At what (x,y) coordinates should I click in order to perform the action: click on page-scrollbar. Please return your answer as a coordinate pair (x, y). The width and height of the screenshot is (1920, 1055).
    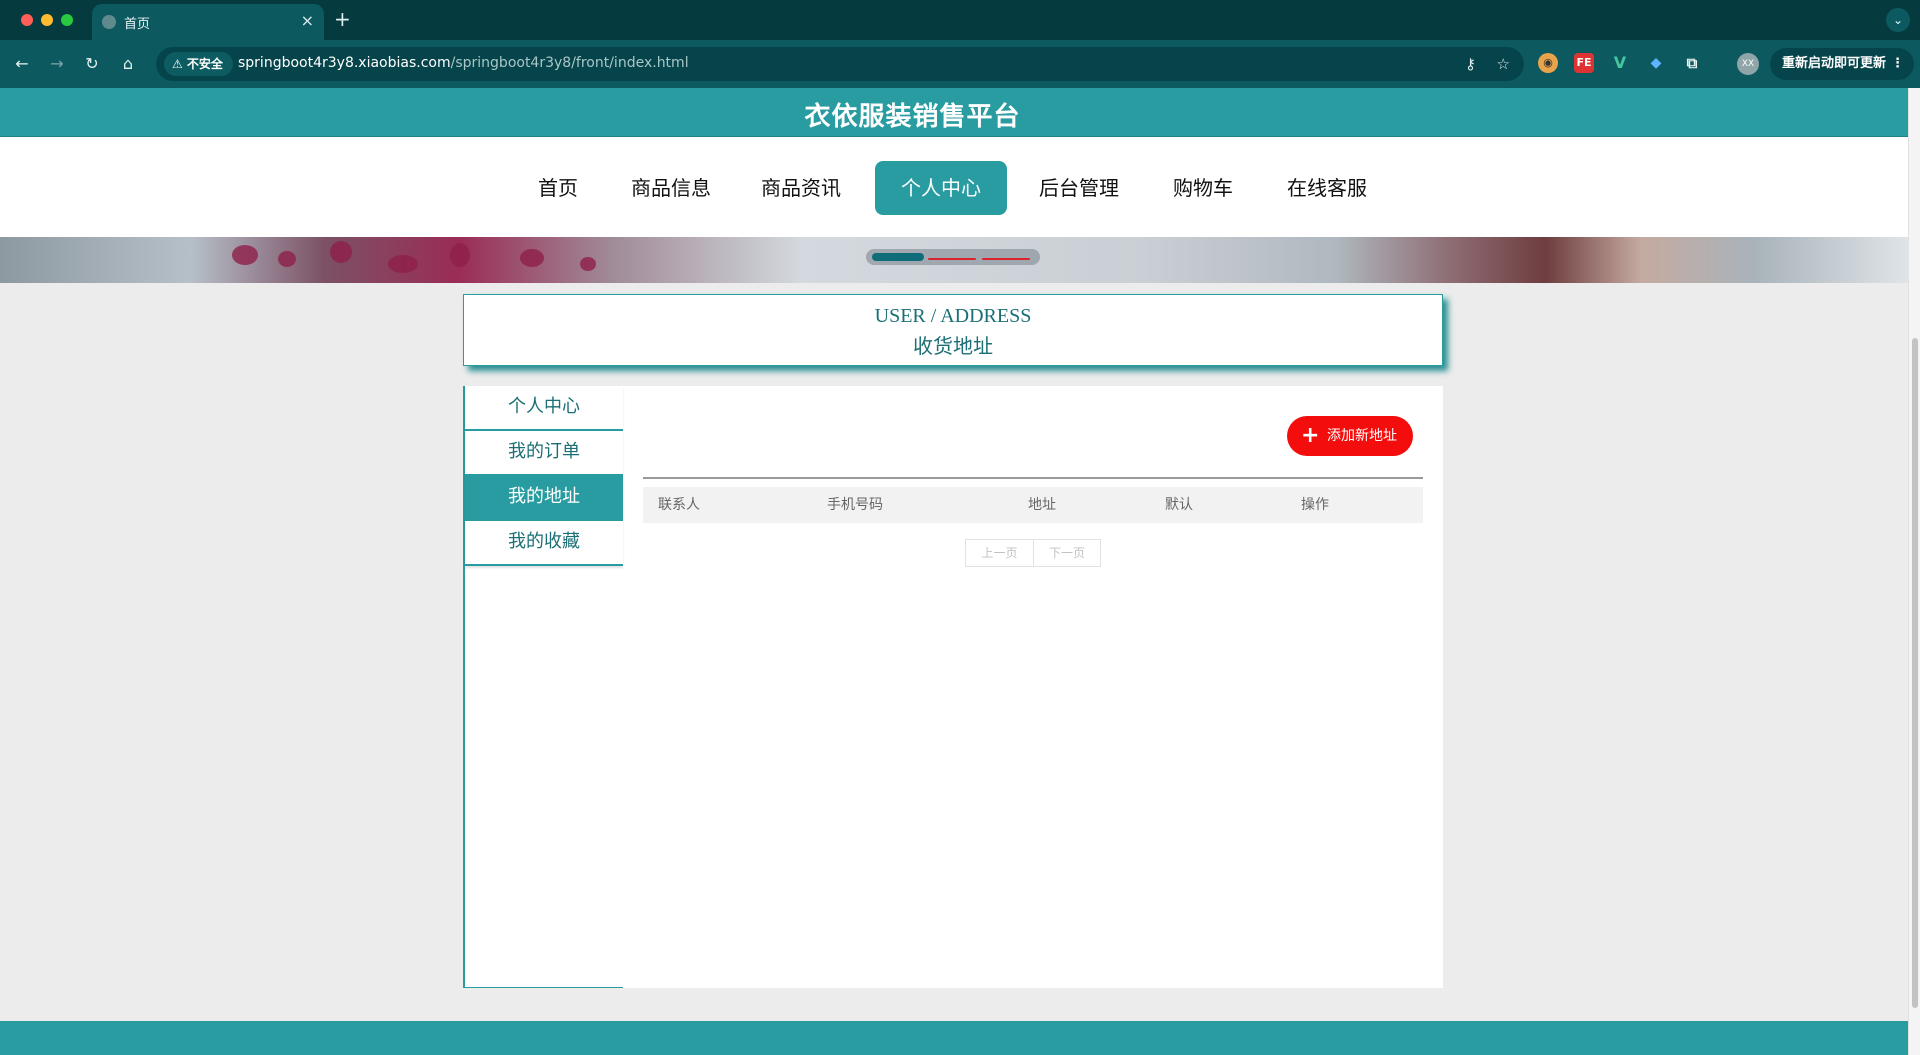
    Looking at the image, I should click on (1914, 571).